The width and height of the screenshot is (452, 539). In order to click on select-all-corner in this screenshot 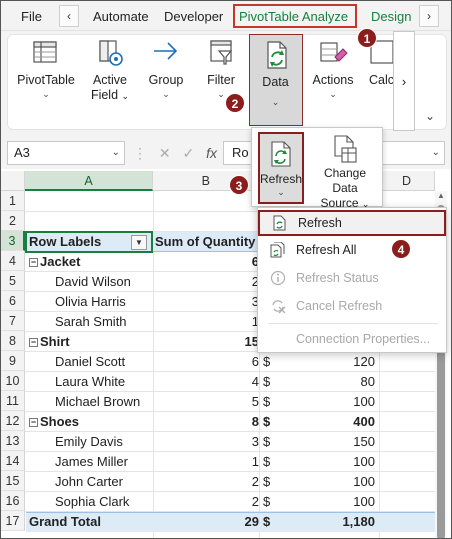, I will do `click(13, 181)`.